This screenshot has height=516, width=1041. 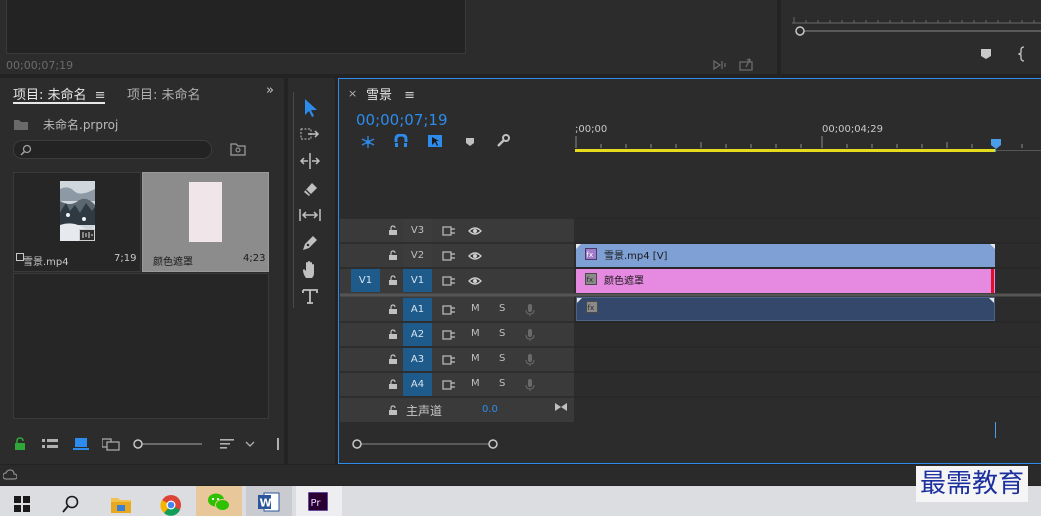 What do you see at coordinates (59, 93) in the screenshot?
I see `project-tab-active: 项目: 未命名 ≡` at bounding box center [59, 93].